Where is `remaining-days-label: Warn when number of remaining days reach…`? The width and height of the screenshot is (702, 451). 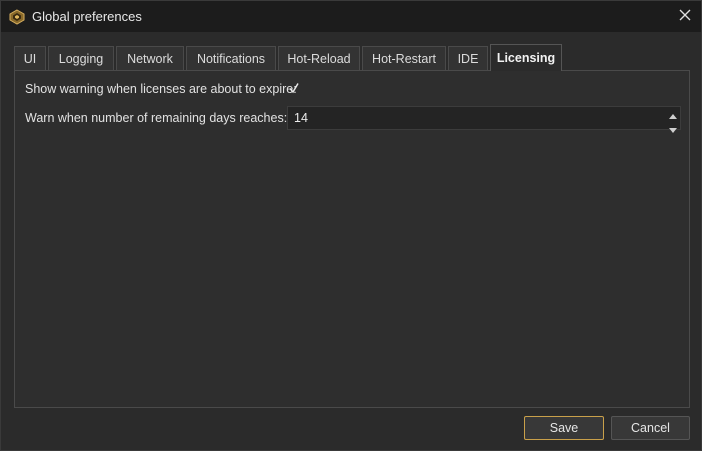 remaining-days-label: Warn when number of remaining days reach… is located at coordinates (156, 118).